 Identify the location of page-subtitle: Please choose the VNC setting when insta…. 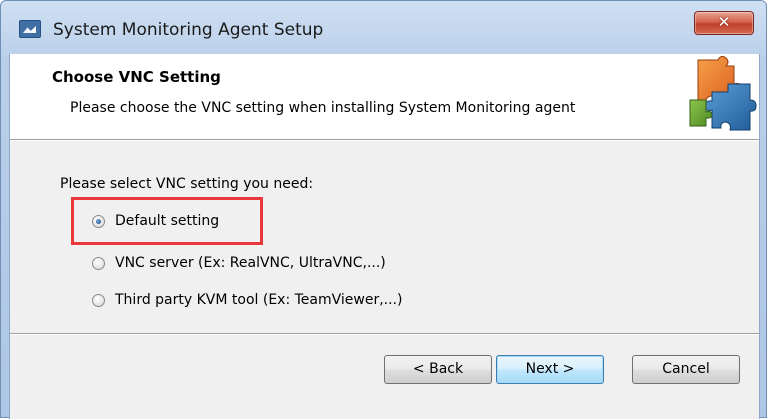
(323, 108).